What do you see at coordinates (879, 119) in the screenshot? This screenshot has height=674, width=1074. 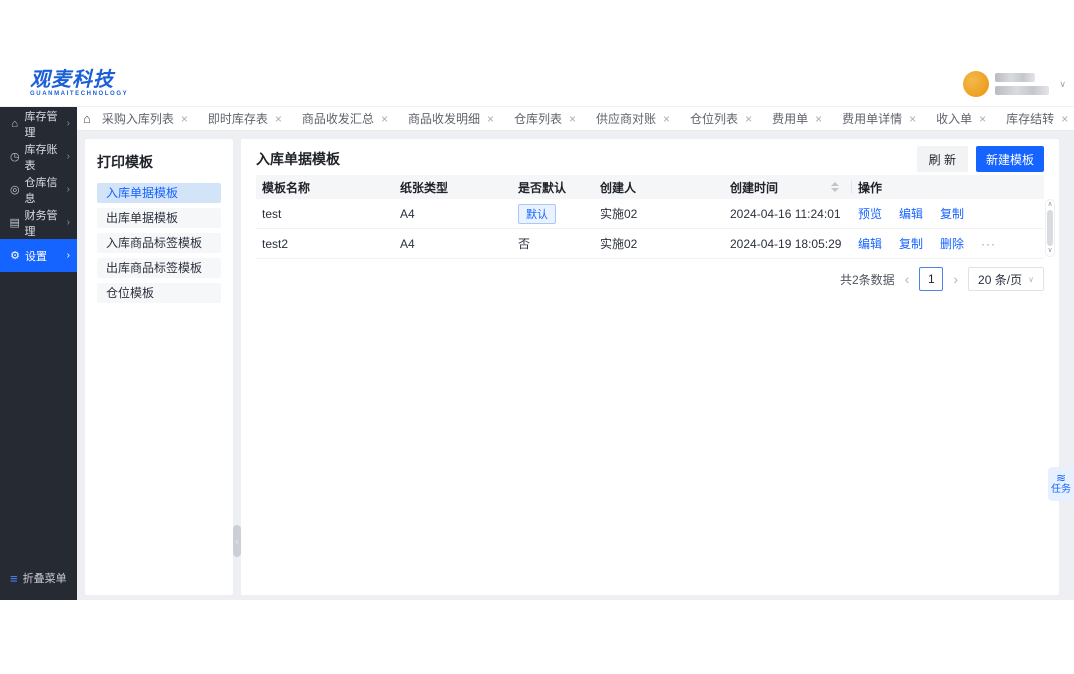 I see `tab-expense-bill-detail: 费用单详情 ×` at bounding box center [879, 119].